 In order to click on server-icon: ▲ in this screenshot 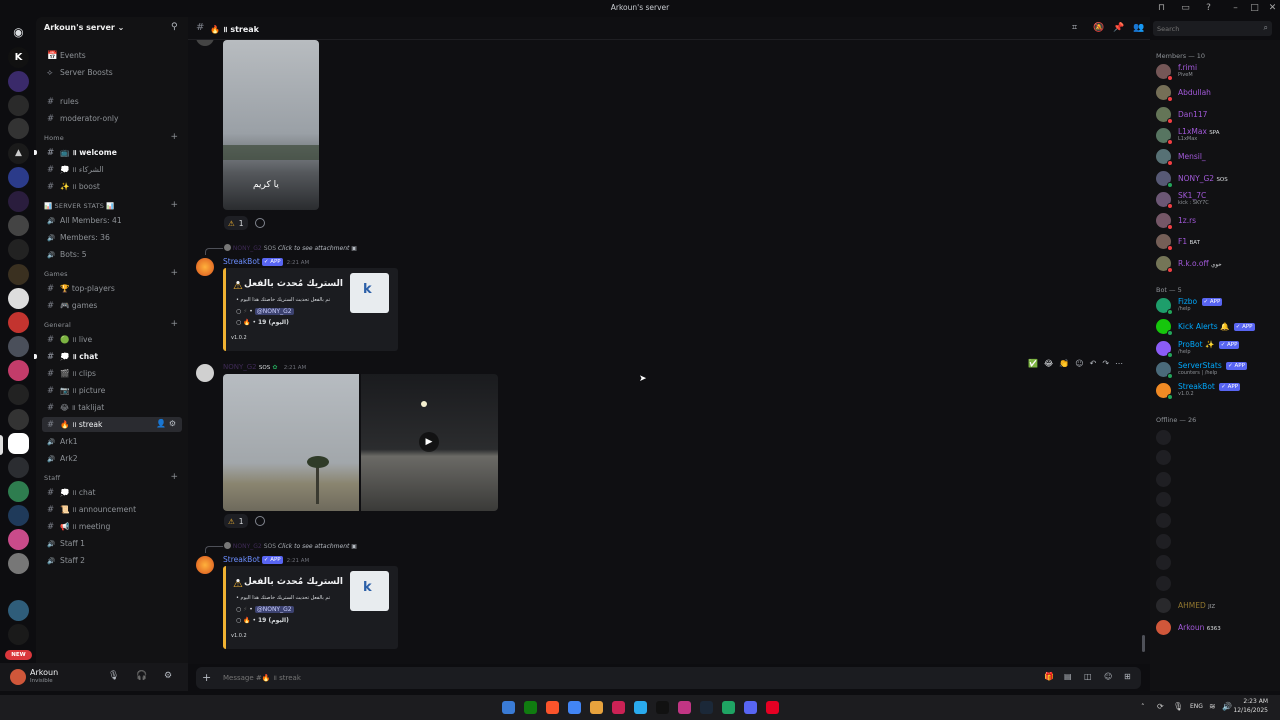, I will do `click(18, 153)`.